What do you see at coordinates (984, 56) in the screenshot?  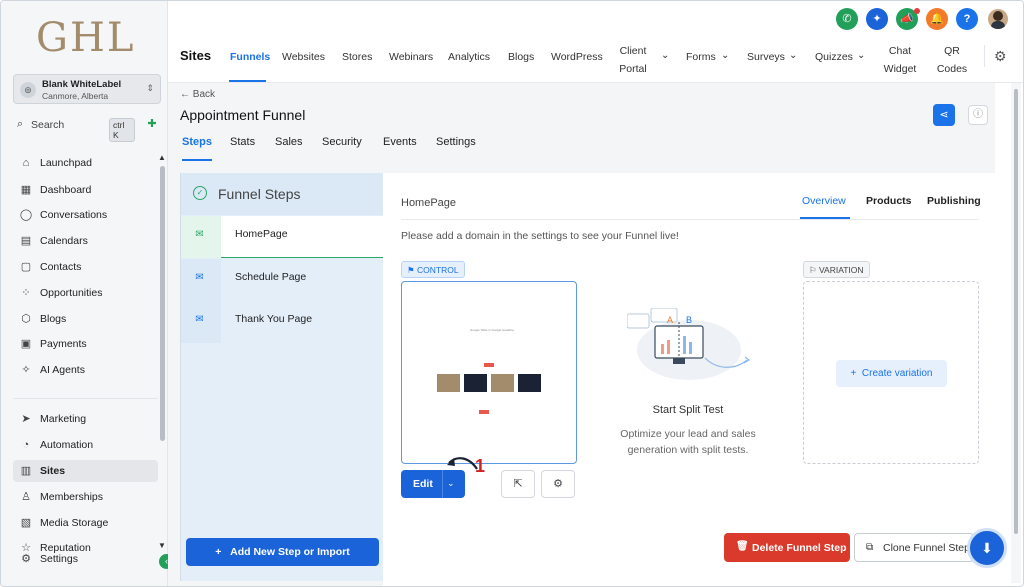 I see `nav-divider` at bounding box center [984, 56].